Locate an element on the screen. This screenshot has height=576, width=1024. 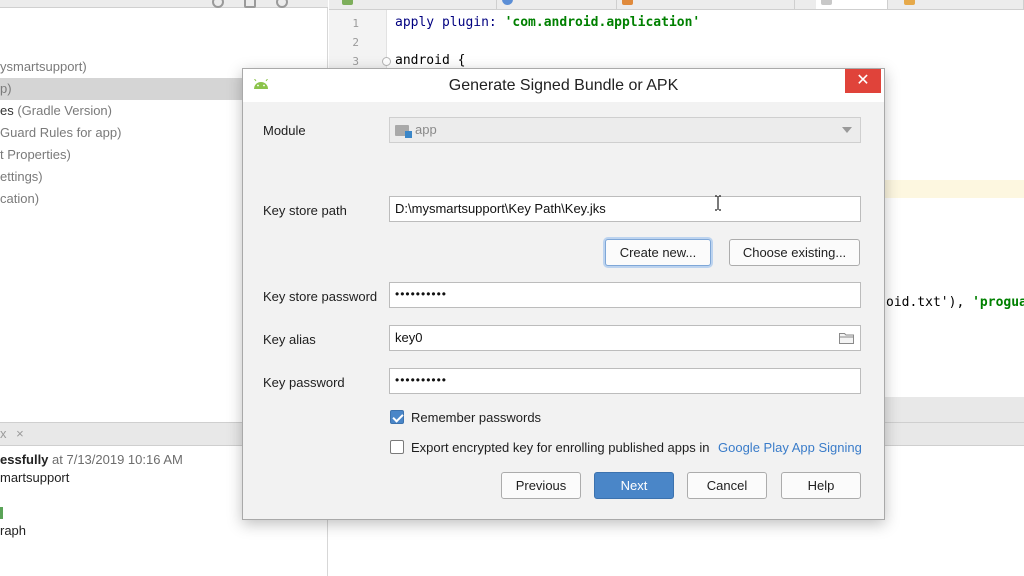
key-alias-input: key0 is located at coordinates (625, 338).